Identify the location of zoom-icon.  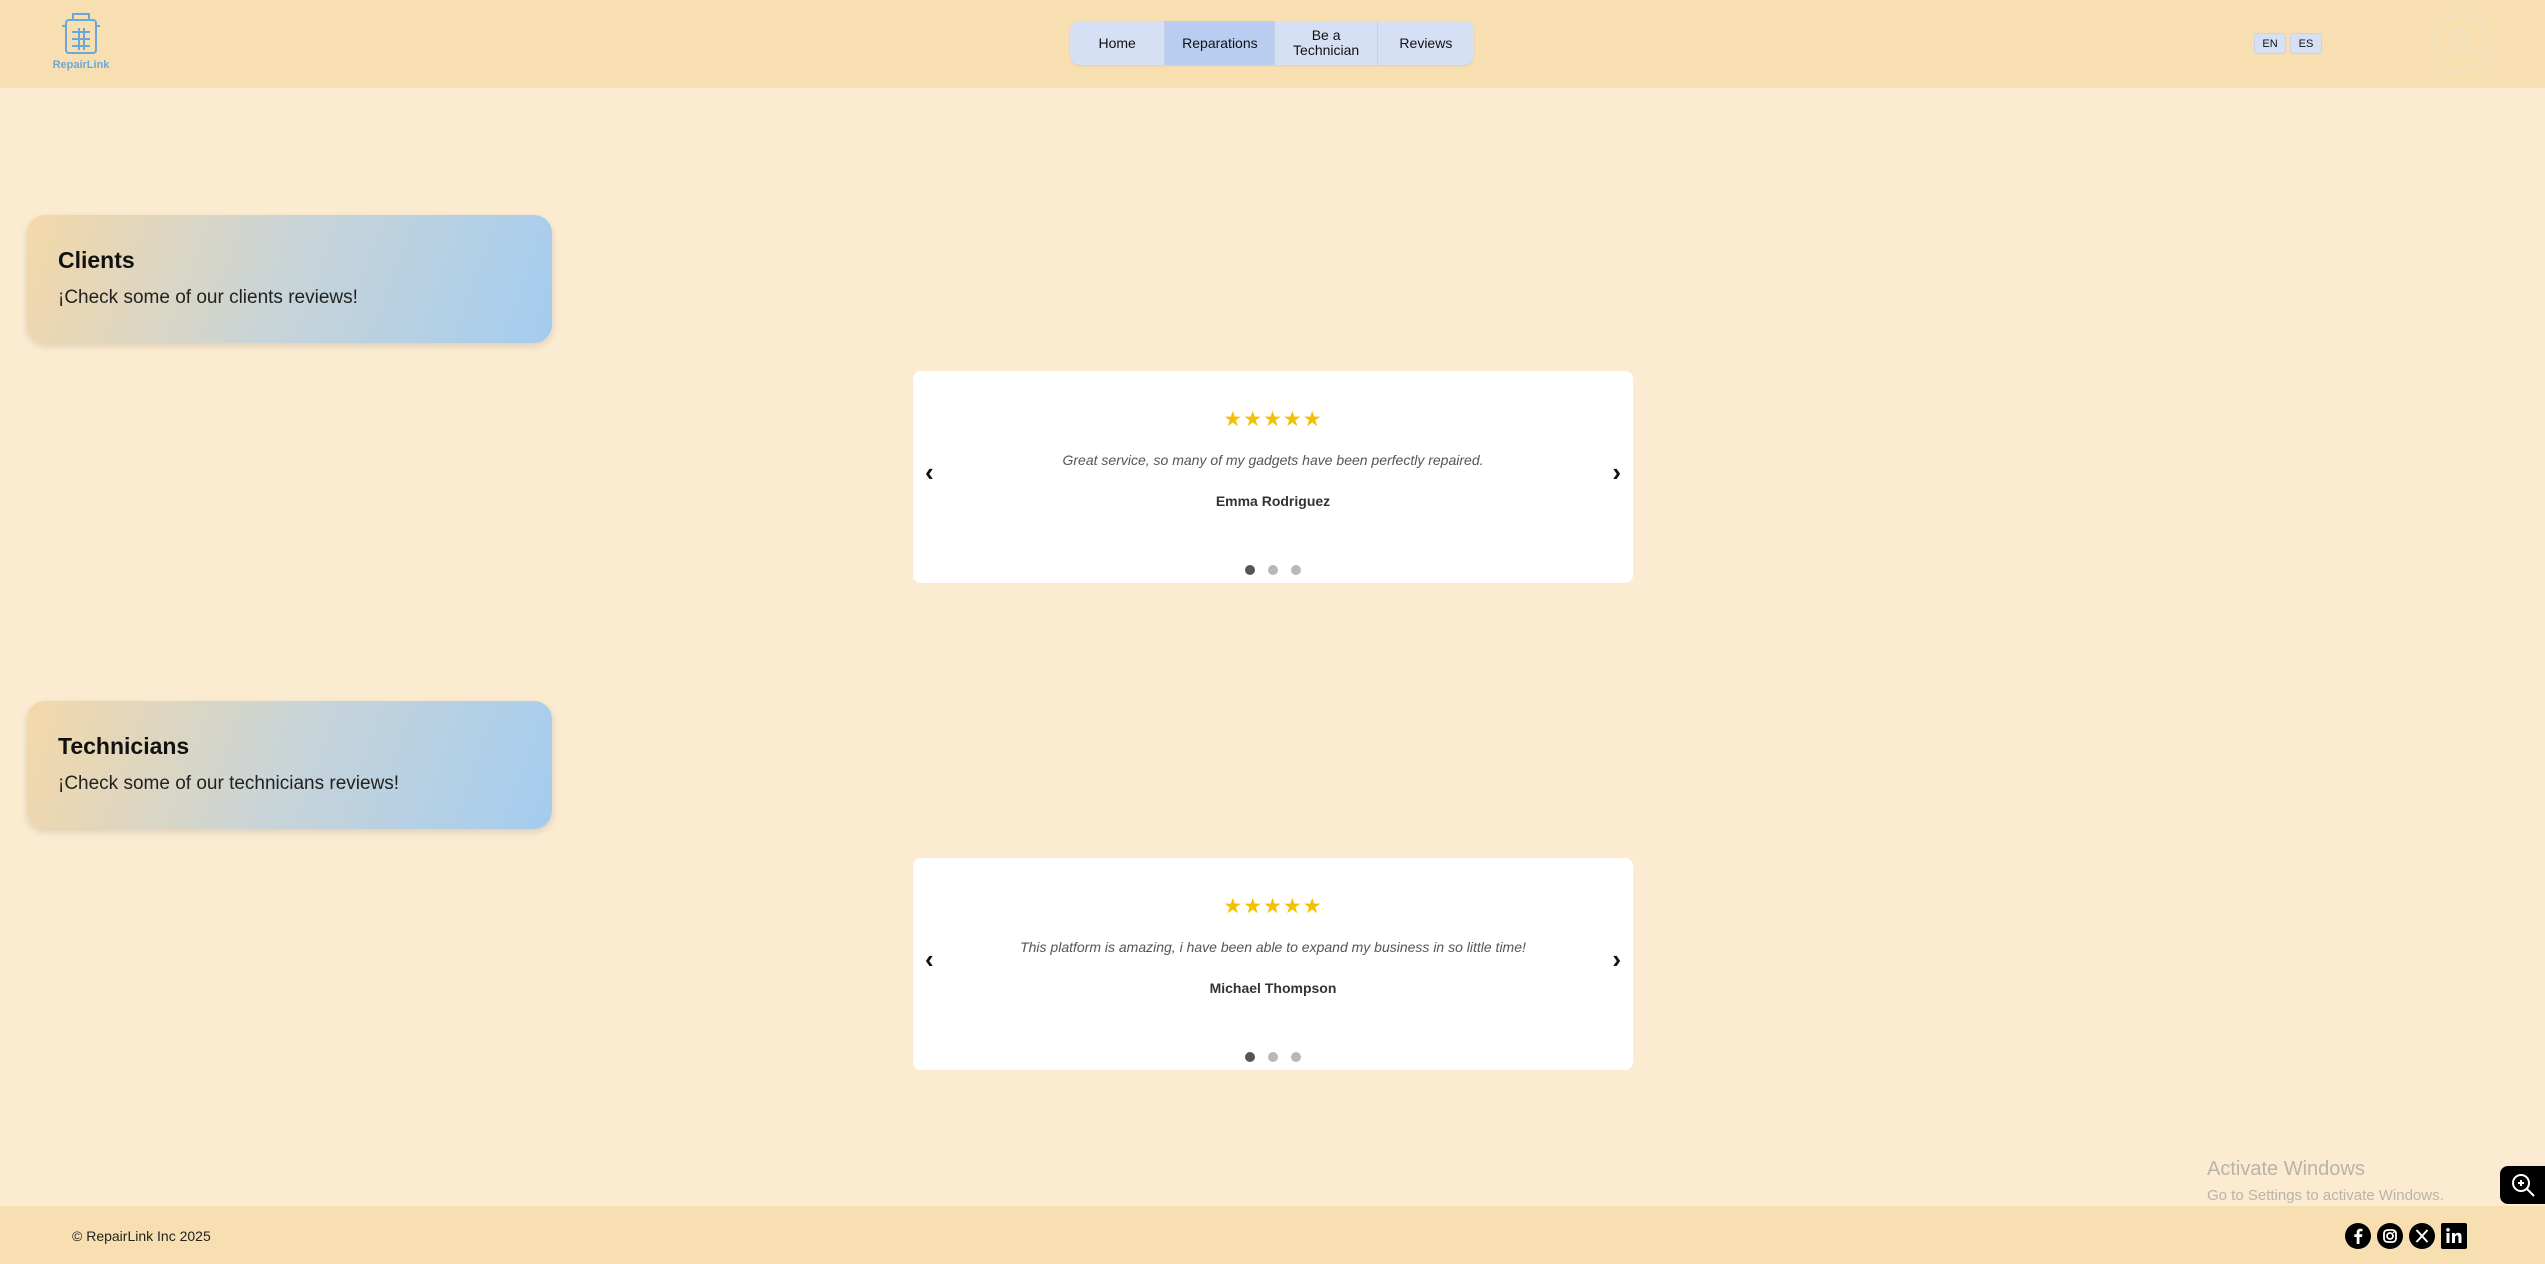
(2523, 1185).